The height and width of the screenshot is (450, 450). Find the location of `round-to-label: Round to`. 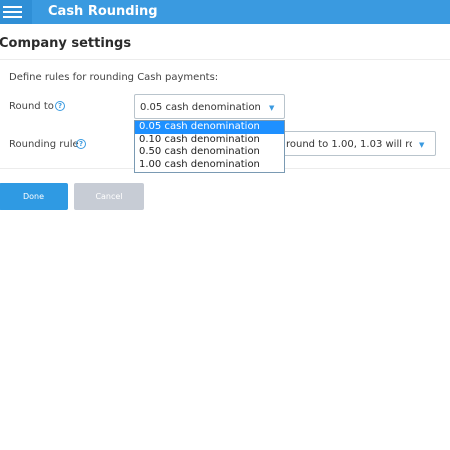

round-to-label: Round to is located at coordinates (31, 106).